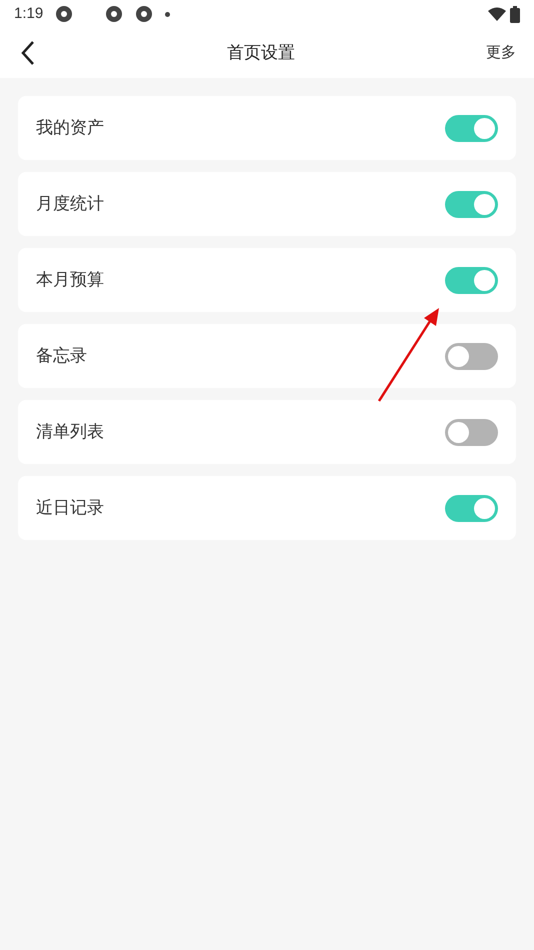  Describe the element at coordinates (29, 14) in the screenshot. I see `status-time: 1:19` at that location.